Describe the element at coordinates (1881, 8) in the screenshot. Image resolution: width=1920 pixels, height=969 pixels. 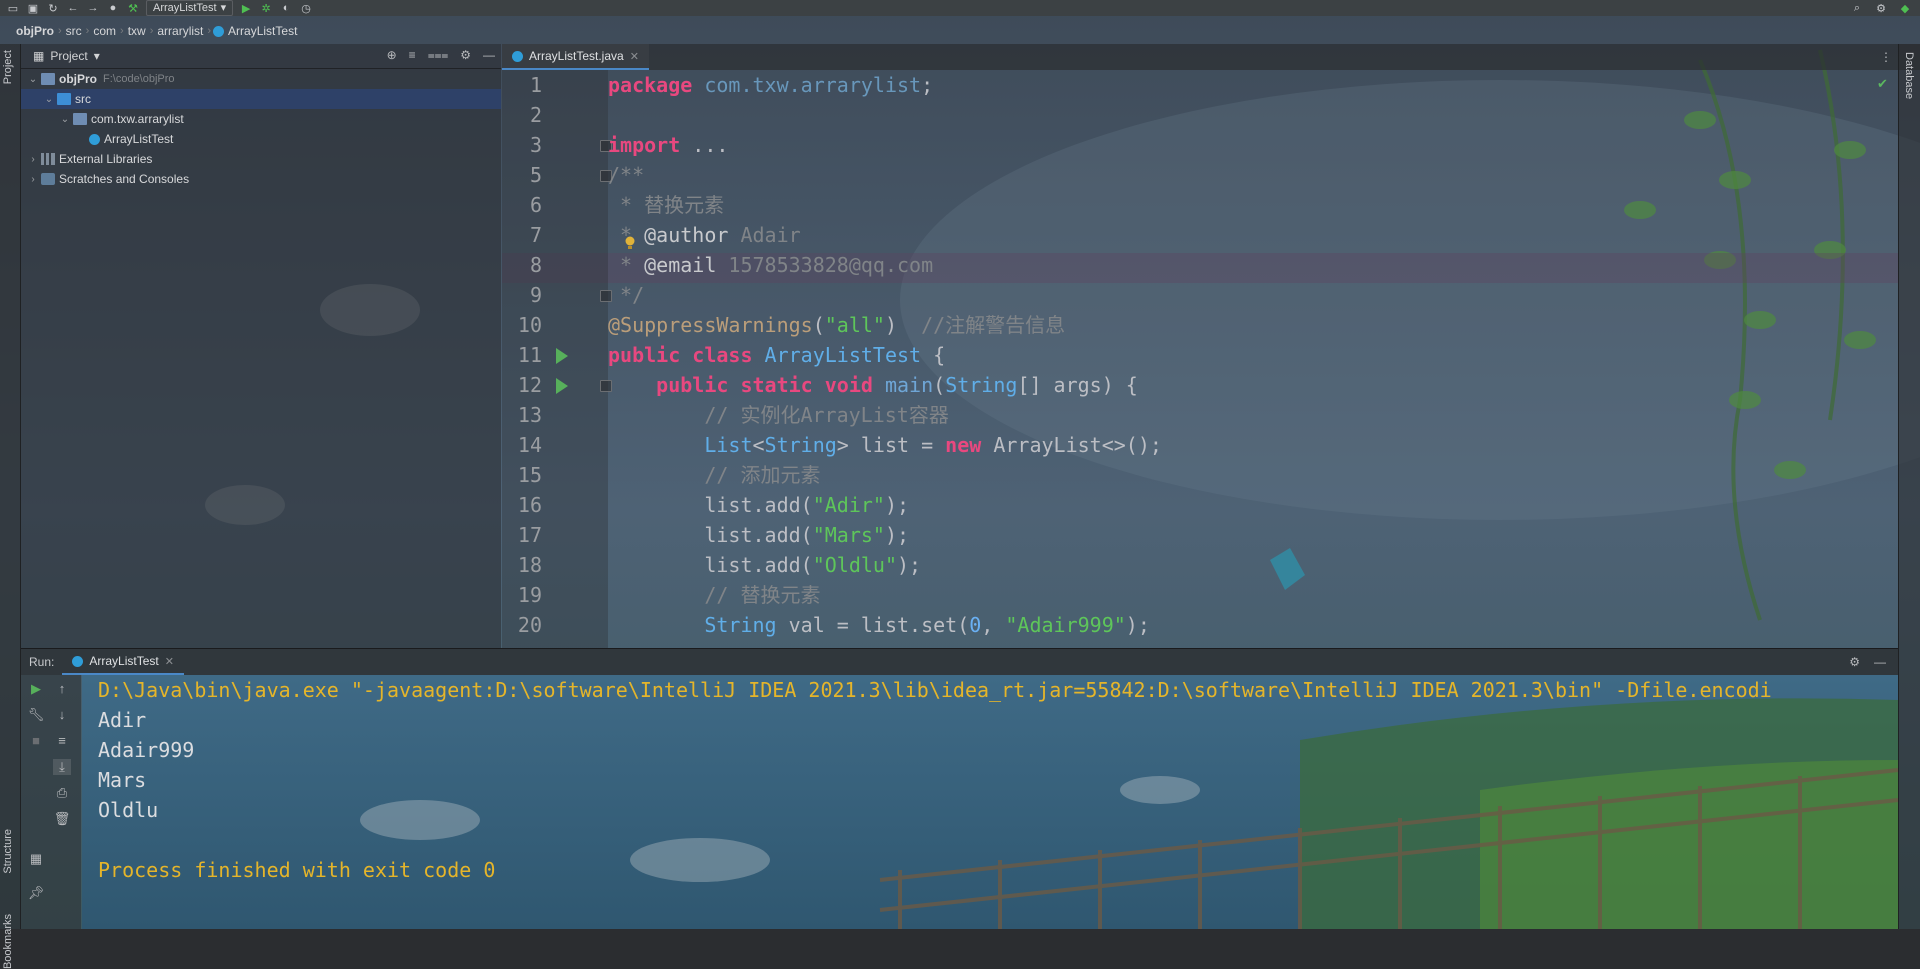
I see `settings-icon: ⚙` at that location.